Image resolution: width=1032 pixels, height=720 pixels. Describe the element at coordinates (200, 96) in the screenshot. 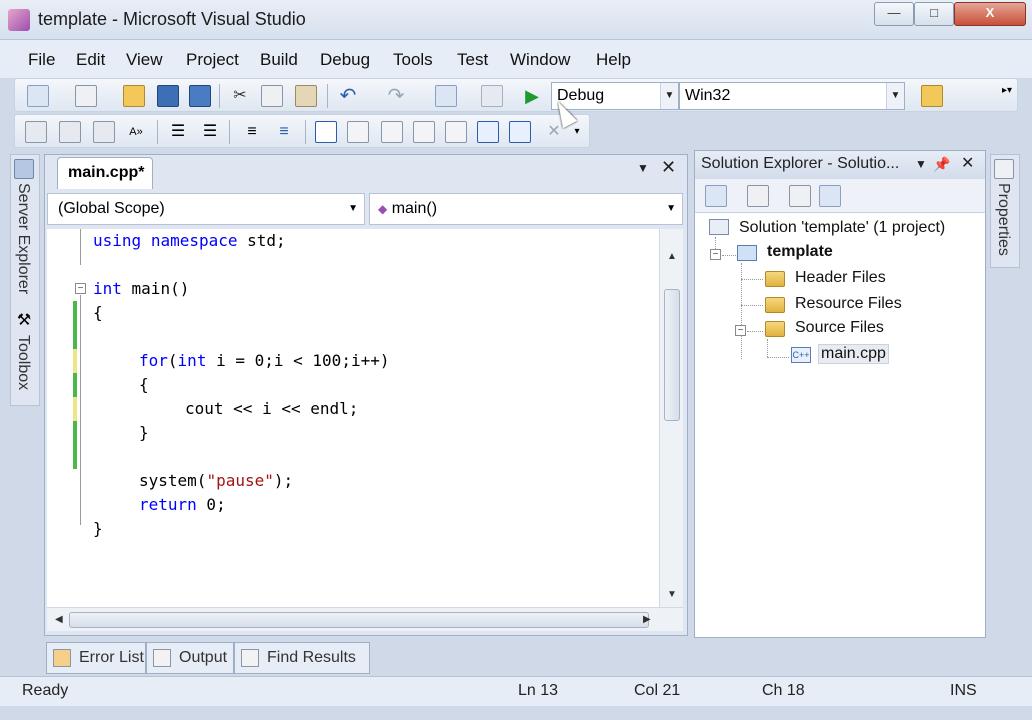

I see `save-all-icon` at that location.